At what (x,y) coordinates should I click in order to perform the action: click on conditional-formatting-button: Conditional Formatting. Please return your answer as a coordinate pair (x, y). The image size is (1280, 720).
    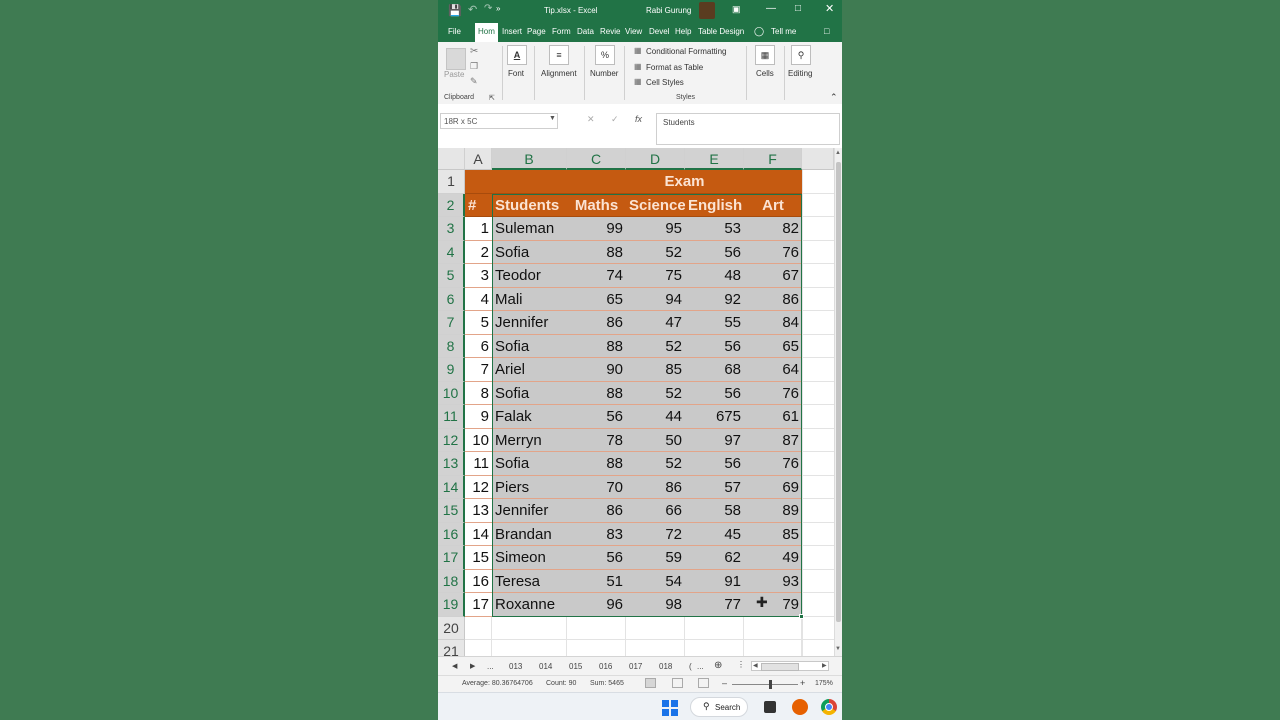
    Looking at the image, I should click on (686, 51).